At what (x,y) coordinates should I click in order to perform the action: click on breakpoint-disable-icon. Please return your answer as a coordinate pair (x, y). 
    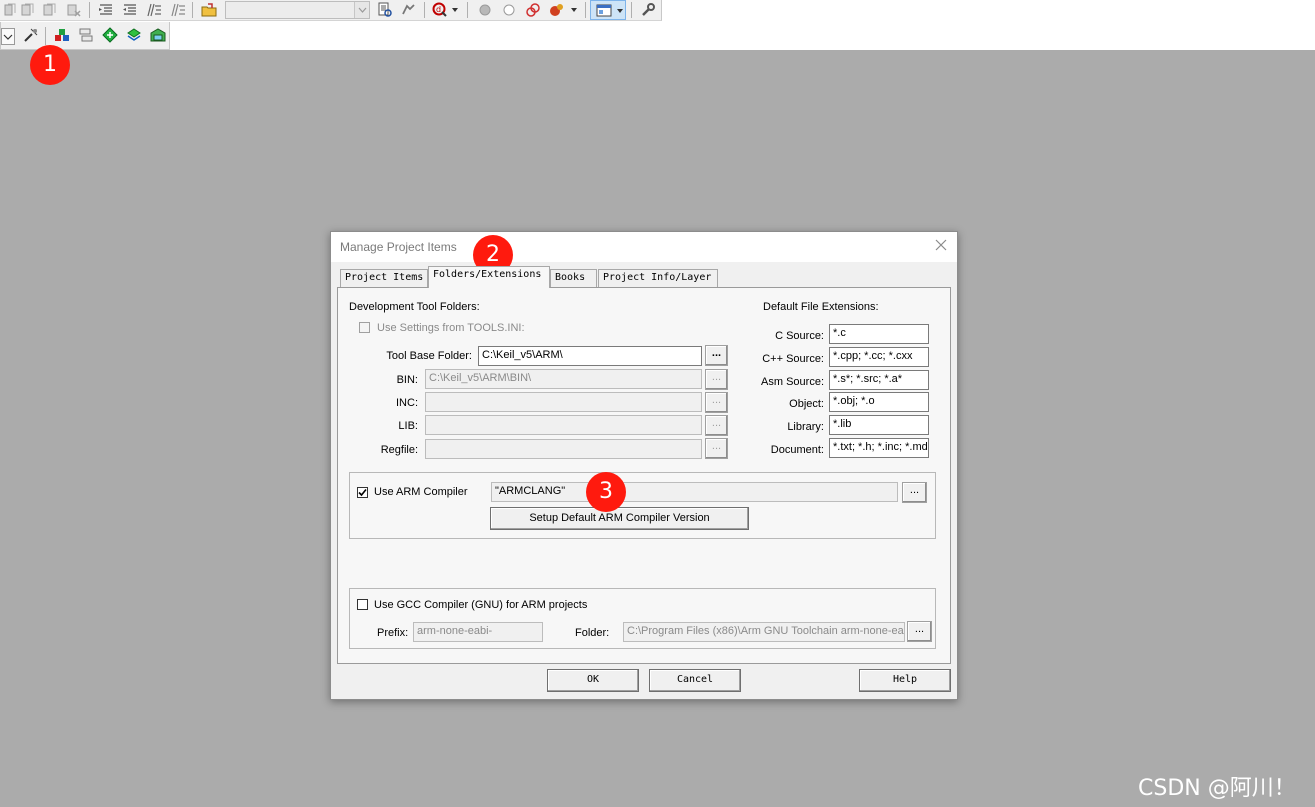
    Looking at the image, I should click on (509, 10).